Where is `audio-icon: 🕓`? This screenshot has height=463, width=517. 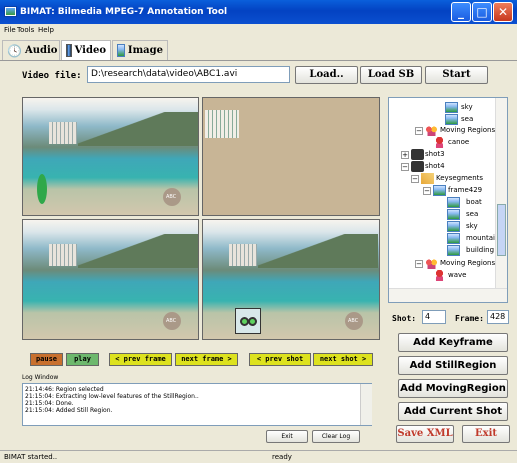
audio-icon: 🕓 is located at coordinates (14, 50).